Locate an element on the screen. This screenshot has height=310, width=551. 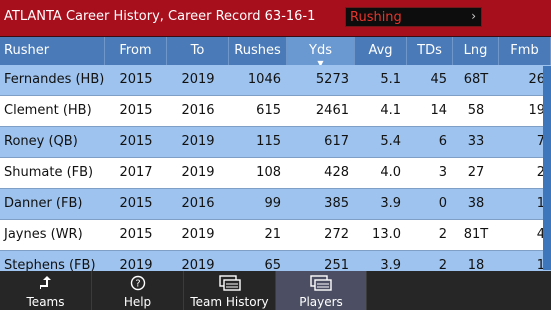
column-header-label: Avg is located at coordinates (380, 50).